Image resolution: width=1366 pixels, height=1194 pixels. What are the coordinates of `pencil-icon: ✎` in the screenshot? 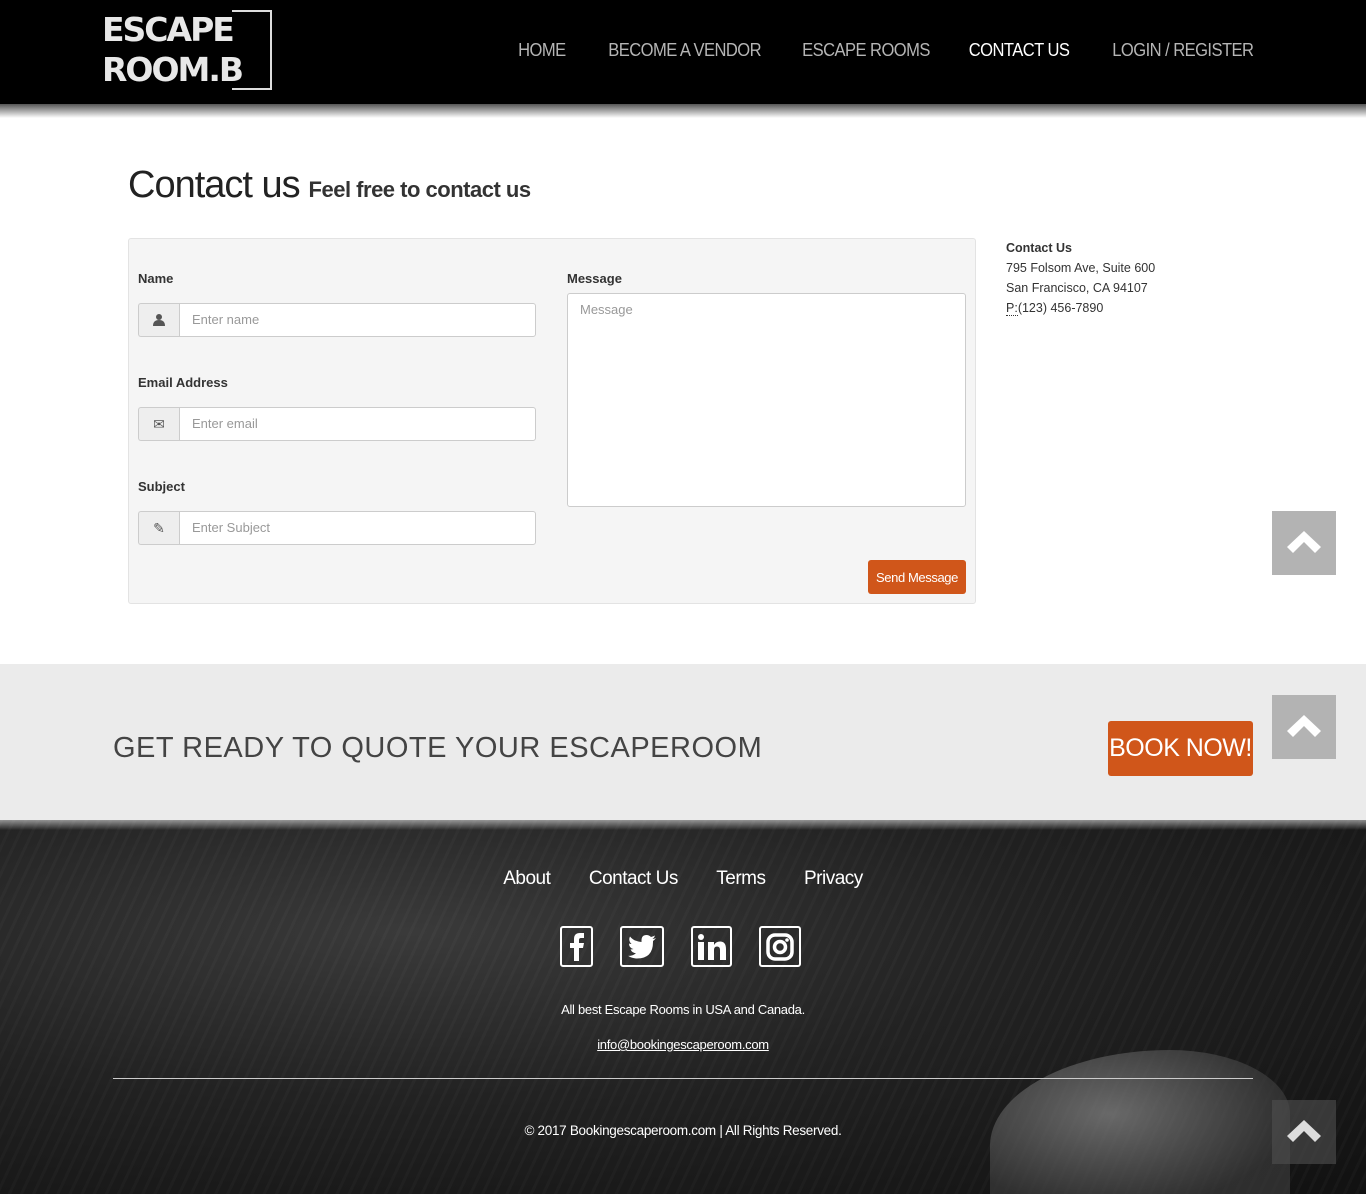 It's located at (158, 528).